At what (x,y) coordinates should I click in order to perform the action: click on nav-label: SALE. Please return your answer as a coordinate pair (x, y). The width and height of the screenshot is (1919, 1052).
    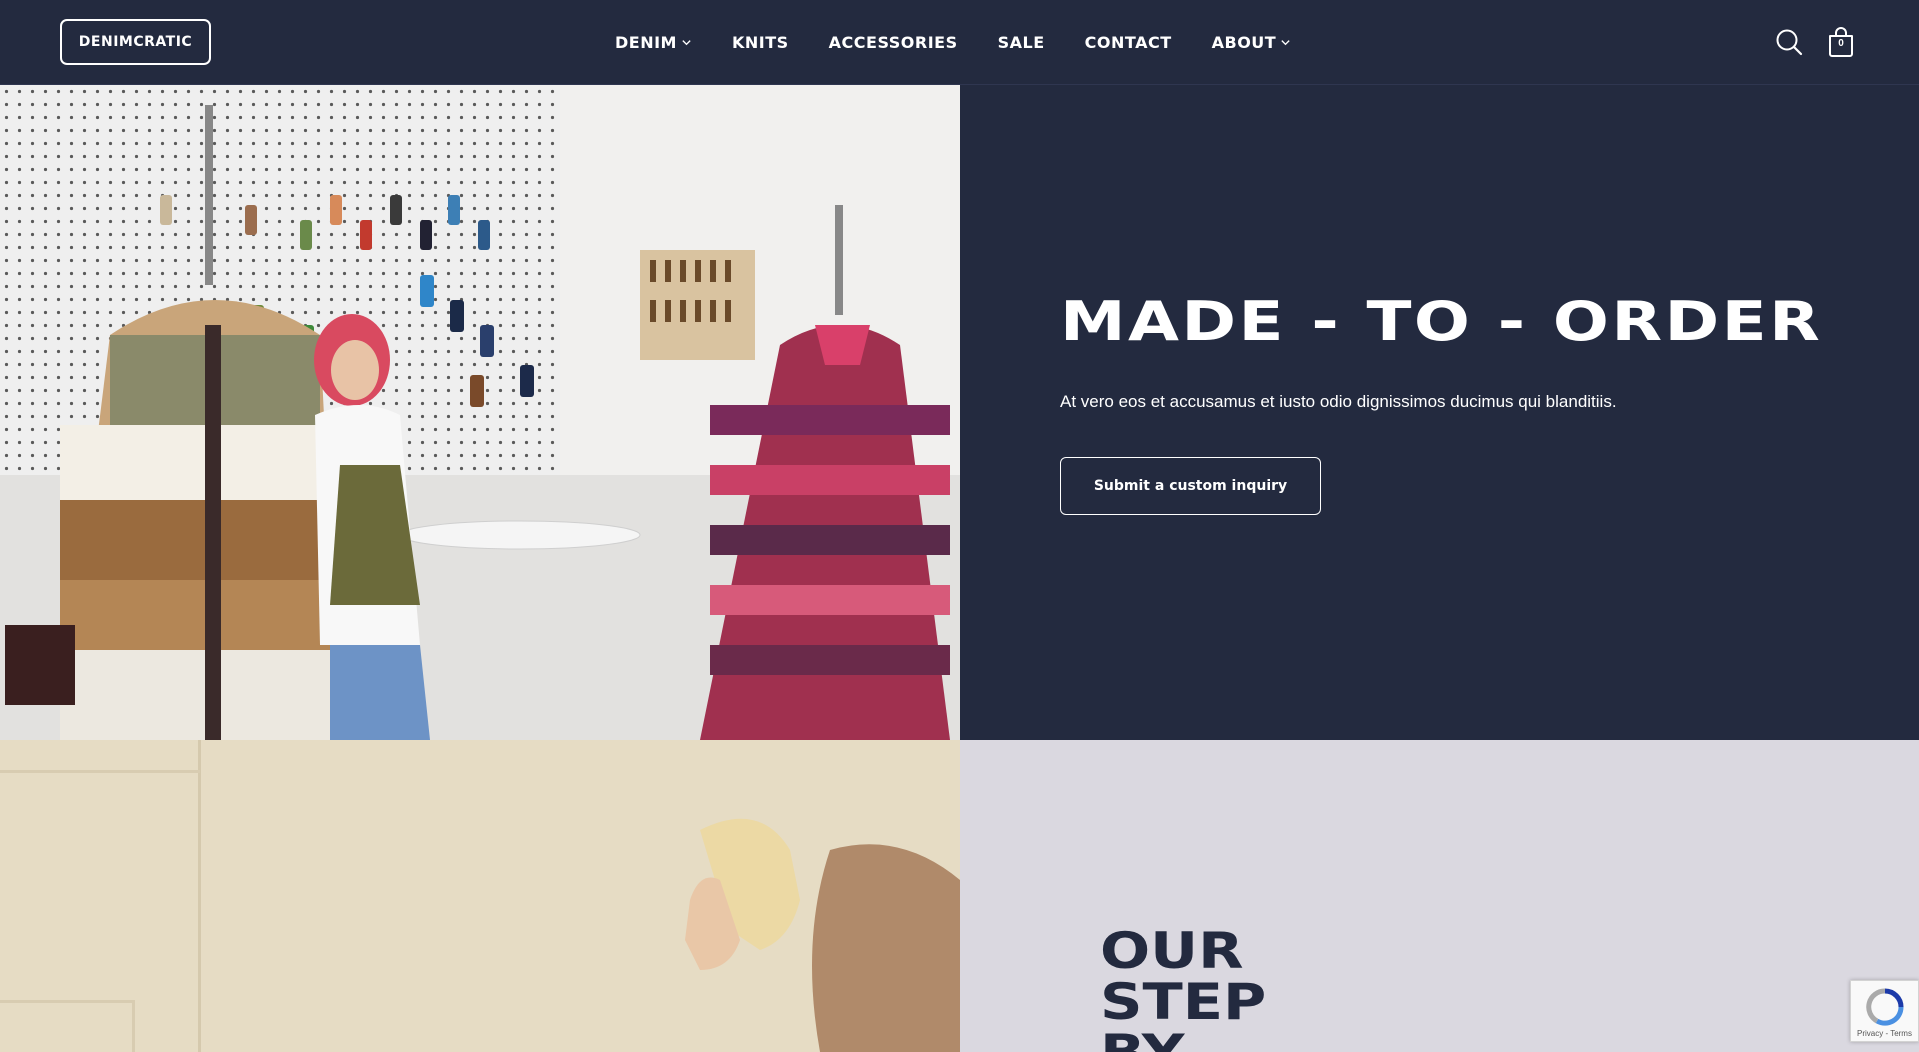
    Looking at the image, I should click on (1021, 42).